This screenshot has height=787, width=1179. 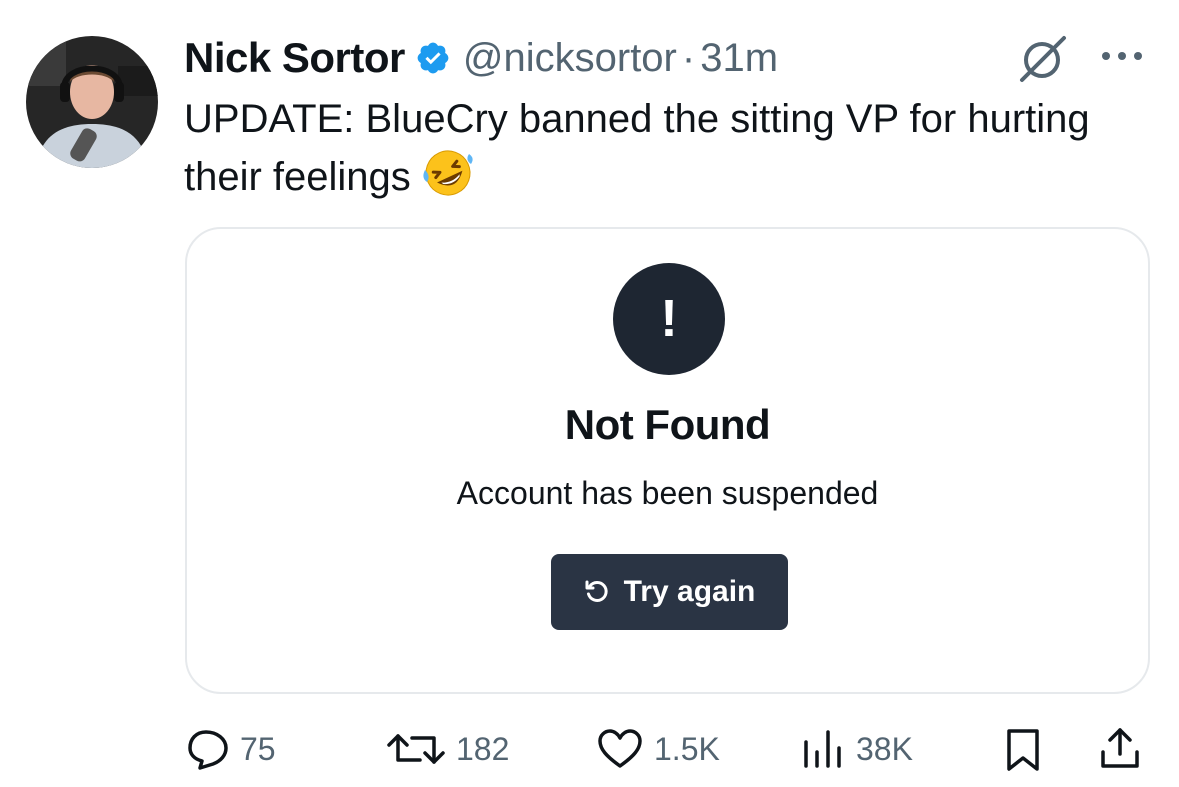 What do you see at coordinates (667, 424) in the screenshot?
I see `not-found-title: Not Found` at bounding box center [667, 424].